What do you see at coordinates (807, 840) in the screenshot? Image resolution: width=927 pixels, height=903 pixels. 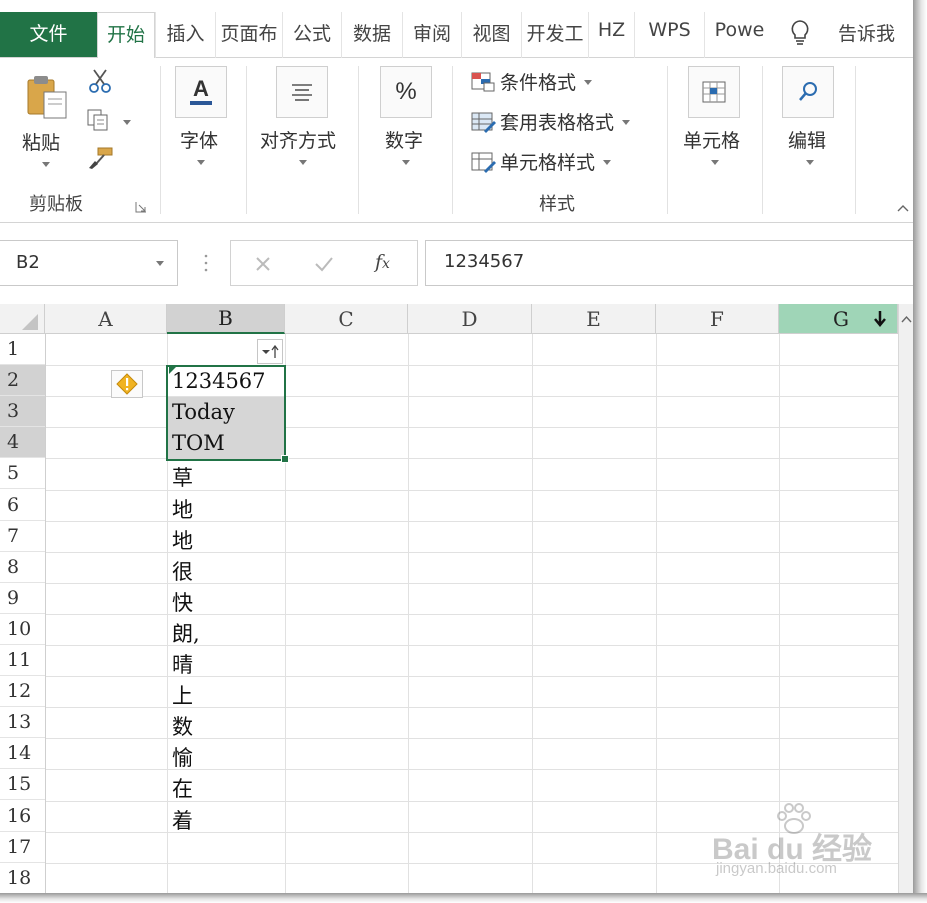 I see `baidu-watermark: Bai du 经验 jingyan.baidu.com` at bounding box center [807, 840].